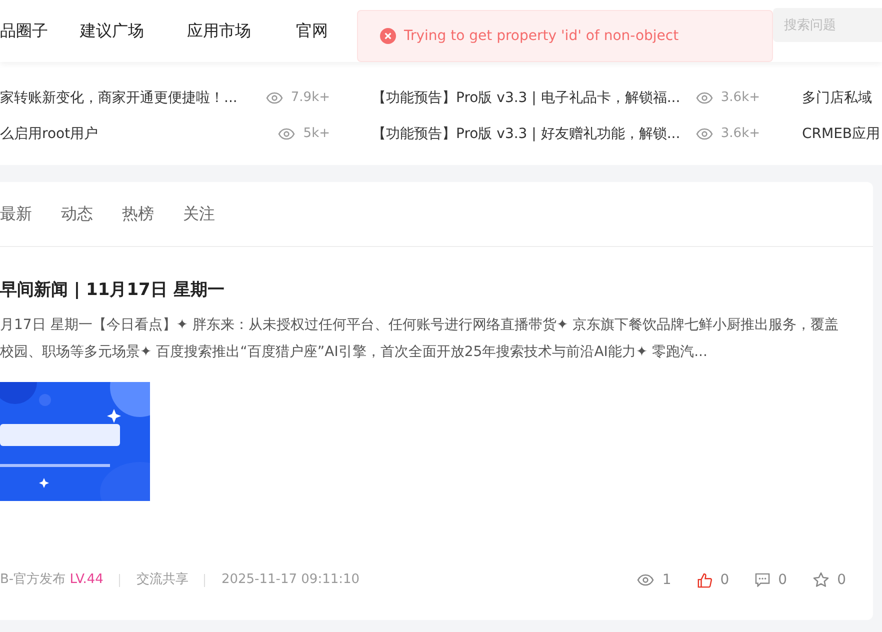  What do you see at coordinates (52, 580) in the screenshot?
I see `author-name: B-官方发布 LV.44` at bounding box center [52, 580].